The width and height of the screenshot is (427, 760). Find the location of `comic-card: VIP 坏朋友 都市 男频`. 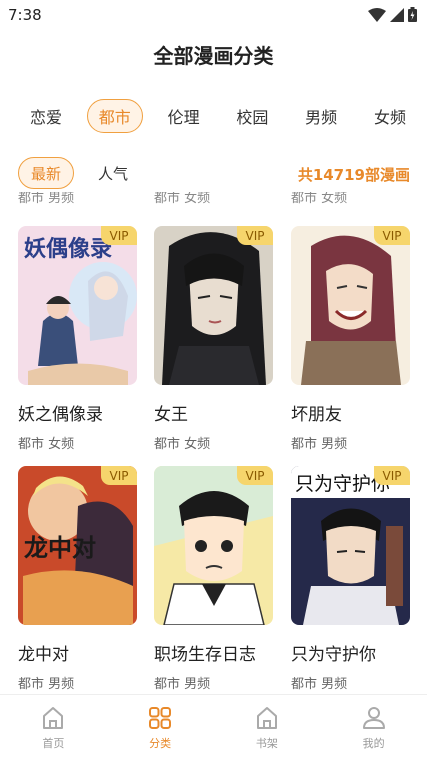

comic-card: VIP 坏朋友 都市 男频 is located at coordinates (350, 339).